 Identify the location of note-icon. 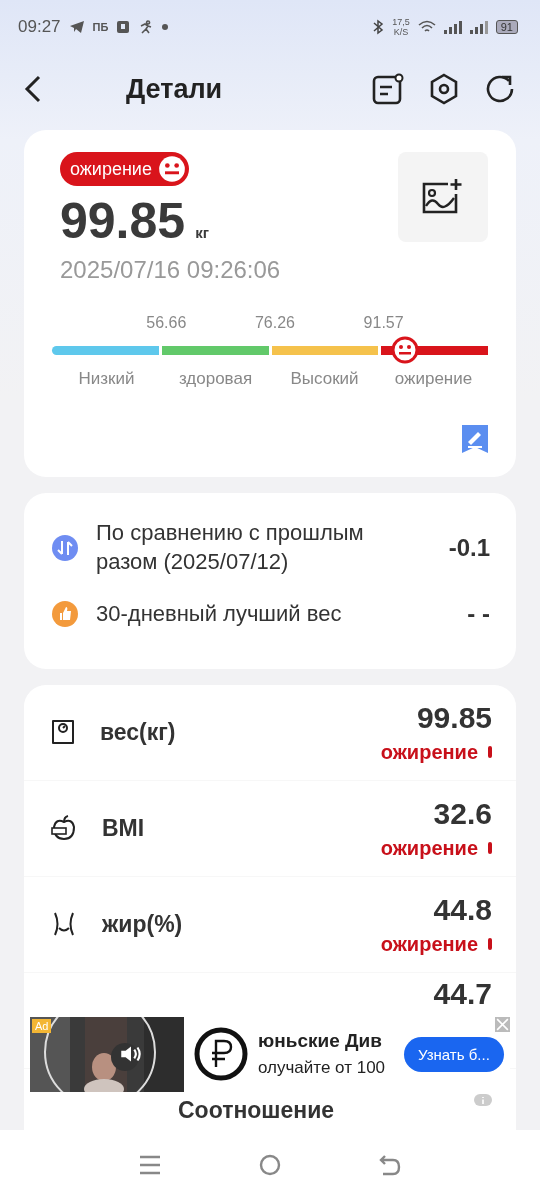
(388, 89).